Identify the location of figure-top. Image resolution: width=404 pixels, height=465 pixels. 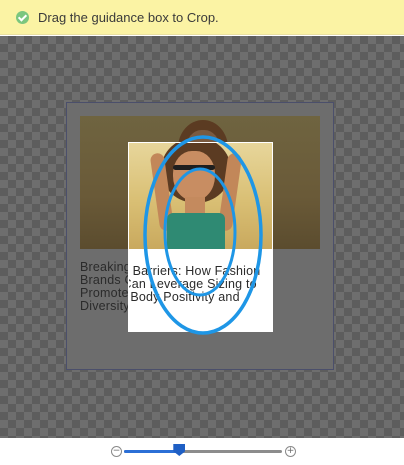
(196, 231).